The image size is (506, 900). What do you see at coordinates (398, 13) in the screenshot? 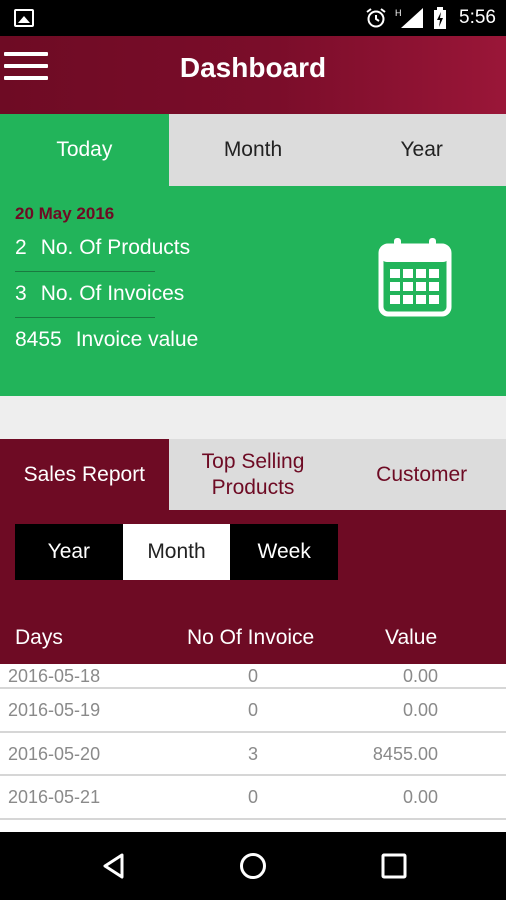
I see `network-type-label: H` at bounding box center [398, 13].